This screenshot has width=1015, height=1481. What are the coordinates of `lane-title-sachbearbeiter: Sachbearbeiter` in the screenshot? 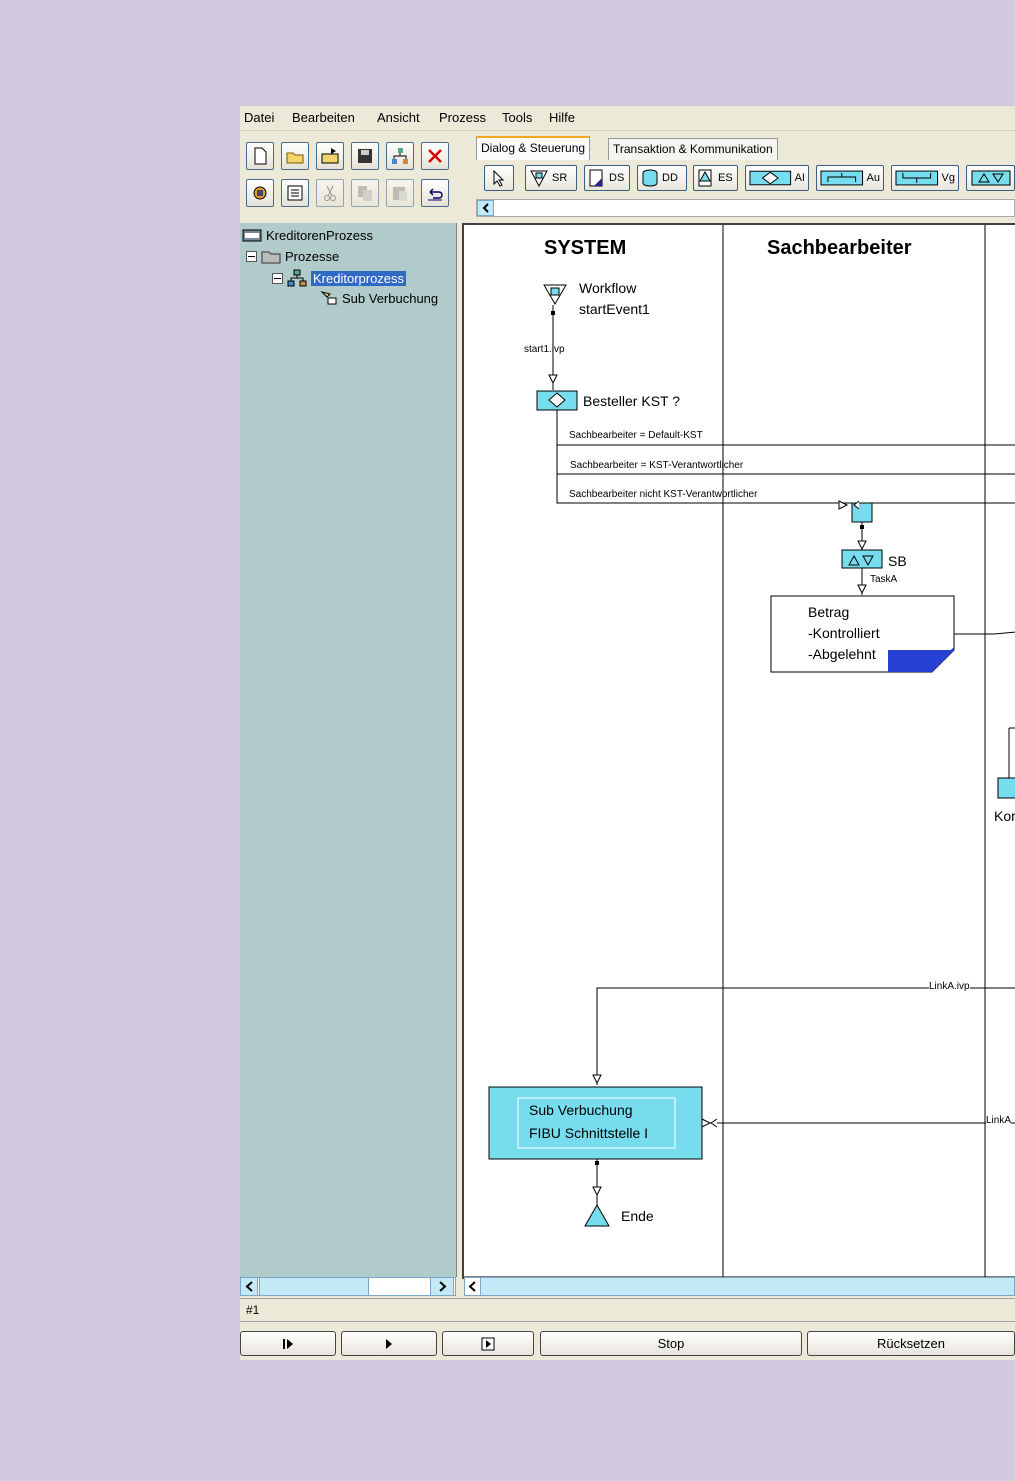 It's located at (839, 248).